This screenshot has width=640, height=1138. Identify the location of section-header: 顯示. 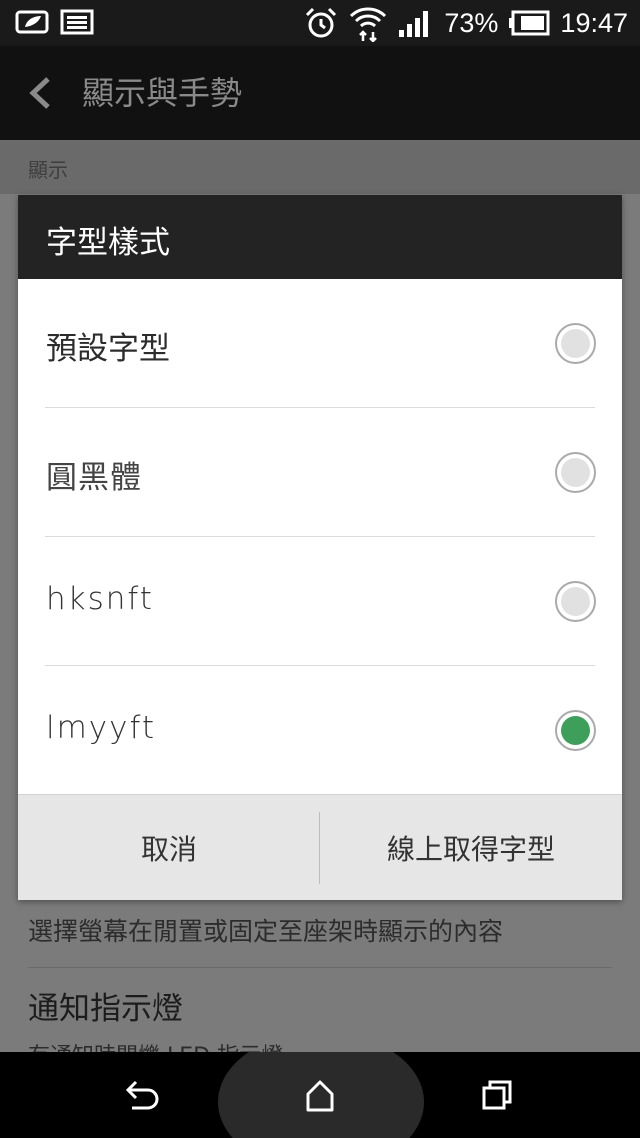
(320, 167).